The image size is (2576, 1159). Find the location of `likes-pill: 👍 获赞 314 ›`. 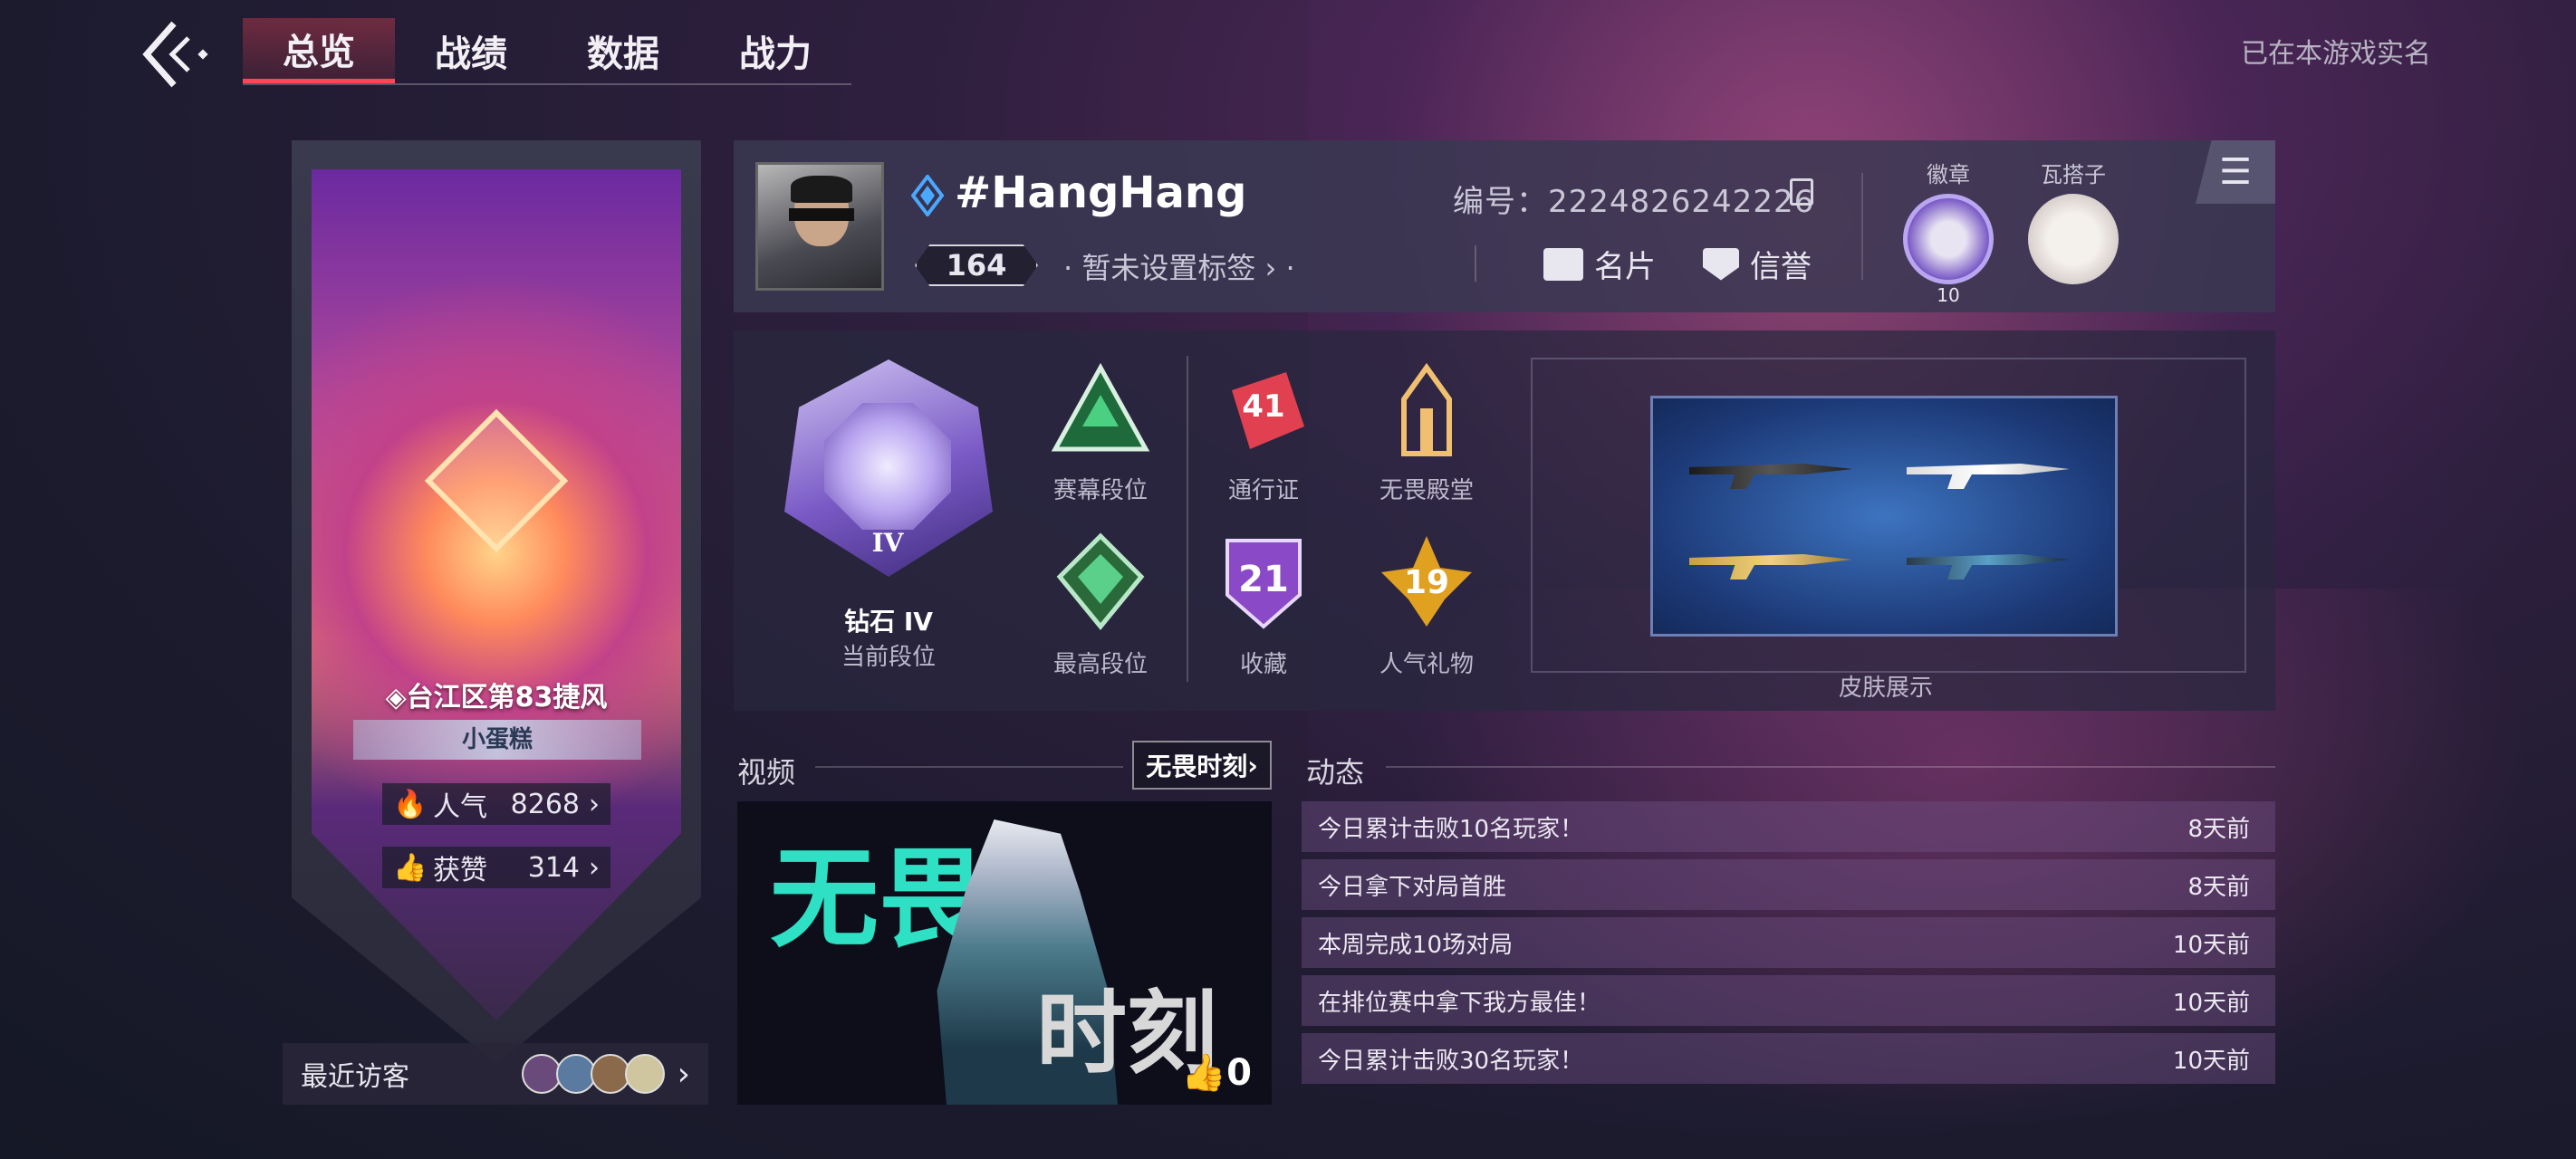

likes-pill: 👍 获赞 314 › is located at coordinates (496, 868).